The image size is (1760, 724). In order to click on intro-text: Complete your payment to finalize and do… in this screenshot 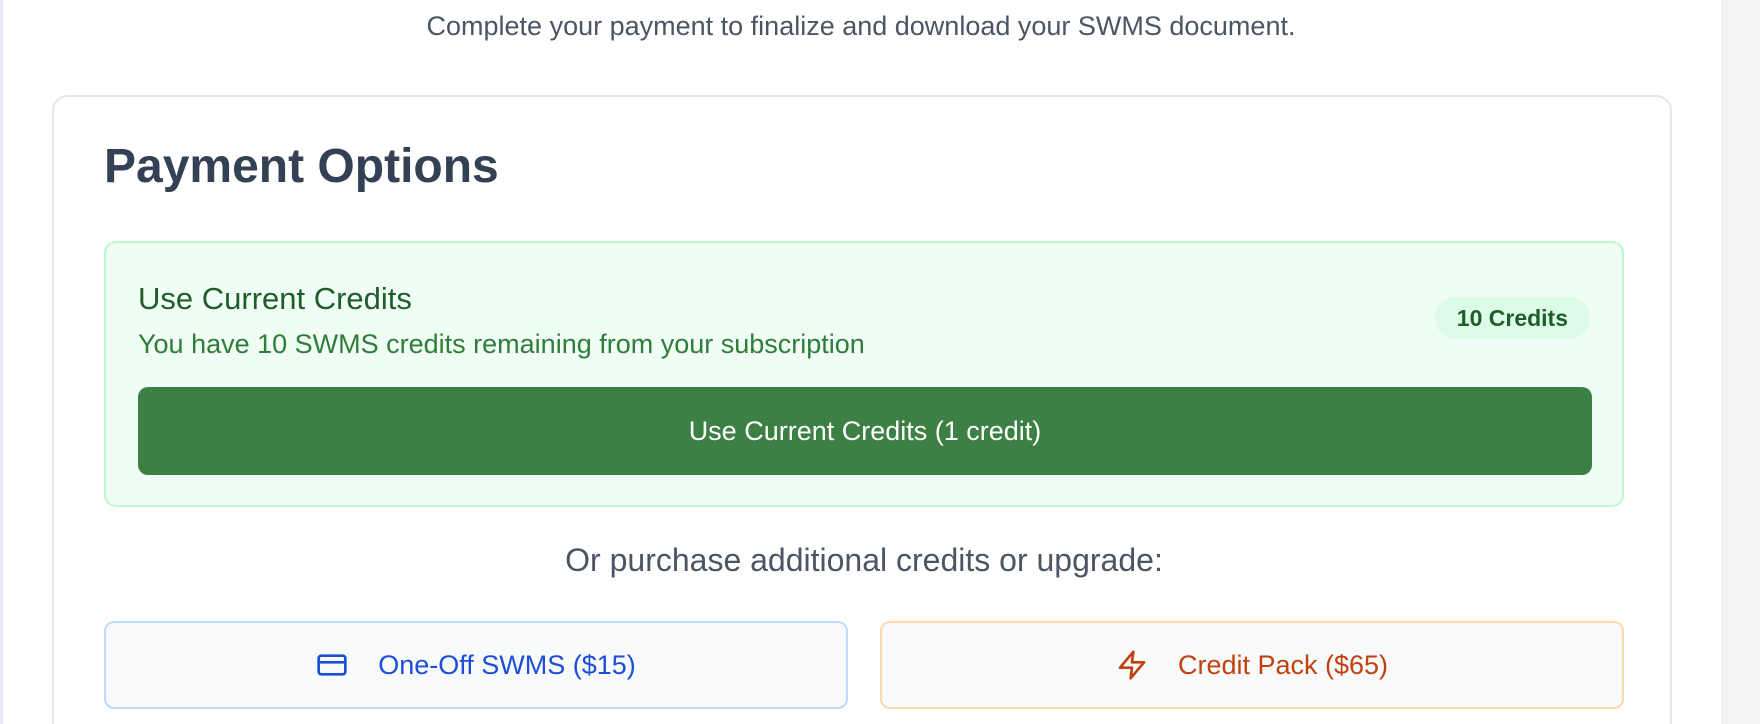, I will do `click(861, 26)`.